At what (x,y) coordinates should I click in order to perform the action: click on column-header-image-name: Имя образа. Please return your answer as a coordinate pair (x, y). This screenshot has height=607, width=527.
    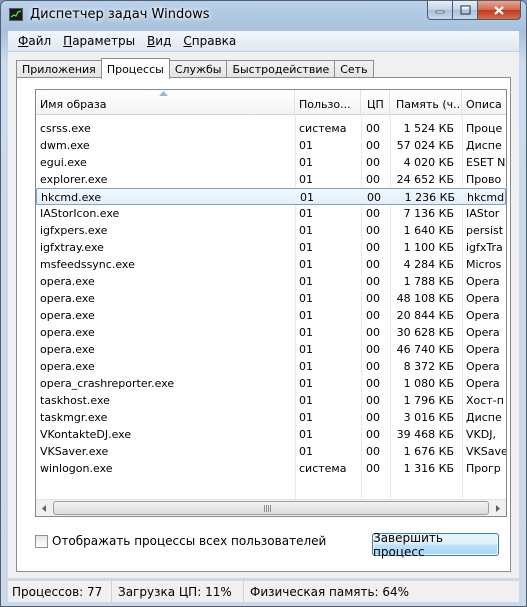
    Looking at the image, I should click on (165, 102).